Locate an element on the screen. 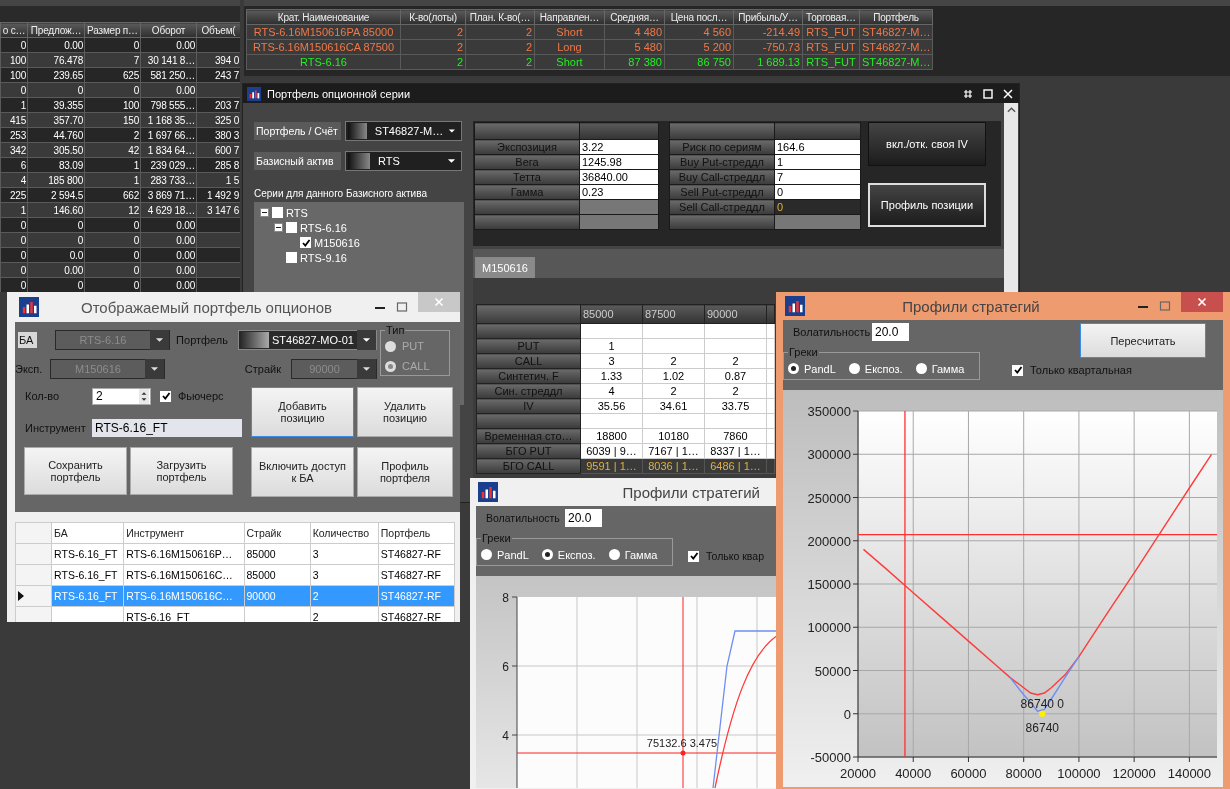  action-button: Профиль позиции is located at coordinates (927, 205).